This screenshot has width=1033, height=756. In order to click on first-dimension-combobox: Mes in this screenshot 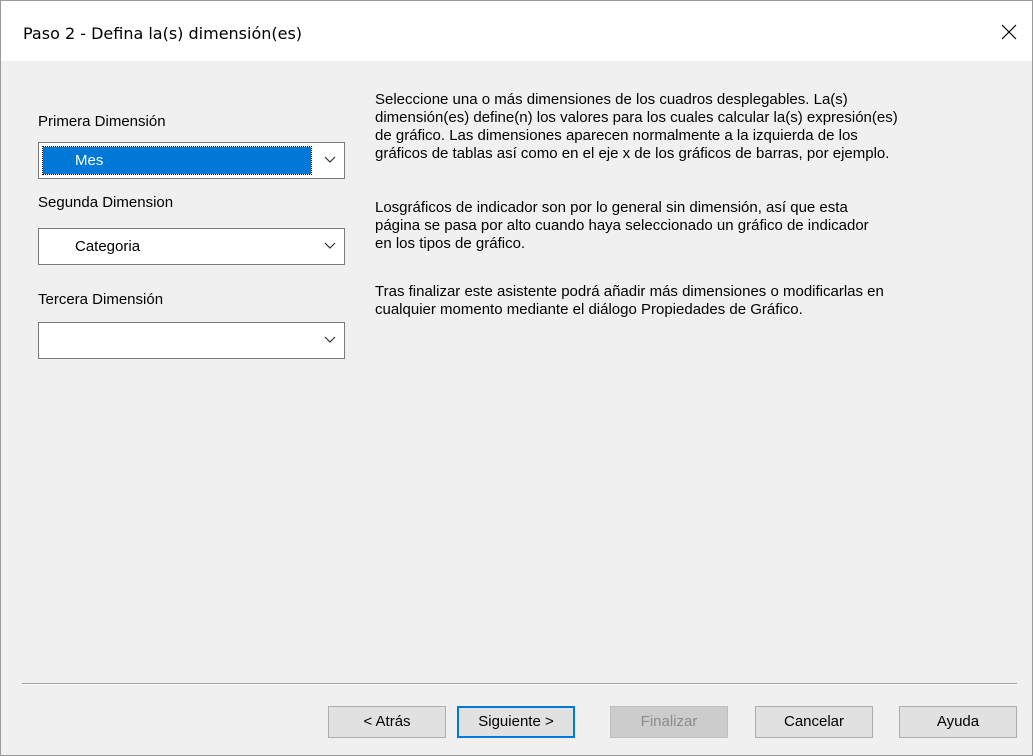, I will do `click(191, 160)`.